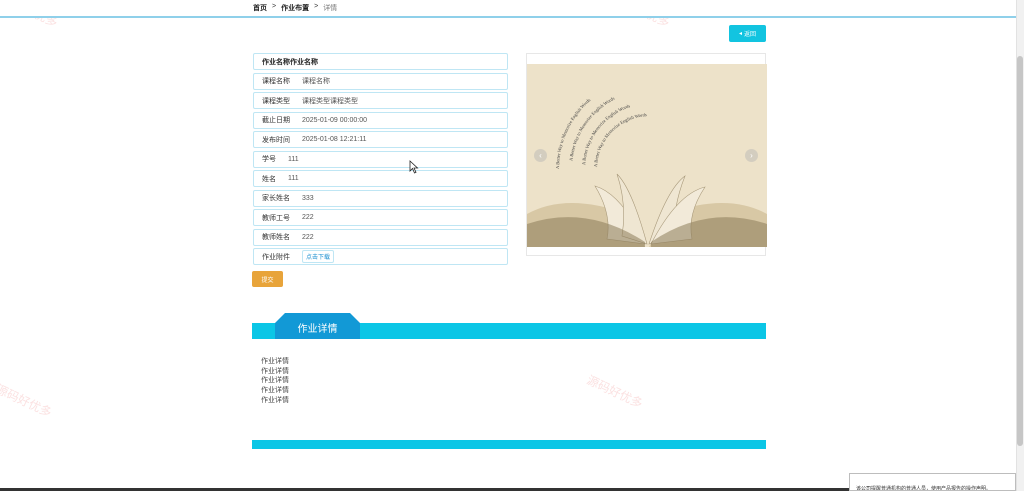 This screenshot has height=491, width=1024. What do you see at coordinates (380, 178) in the screenshot?
I see `info-row: 姓名 111` at bounding box center [380, 178].